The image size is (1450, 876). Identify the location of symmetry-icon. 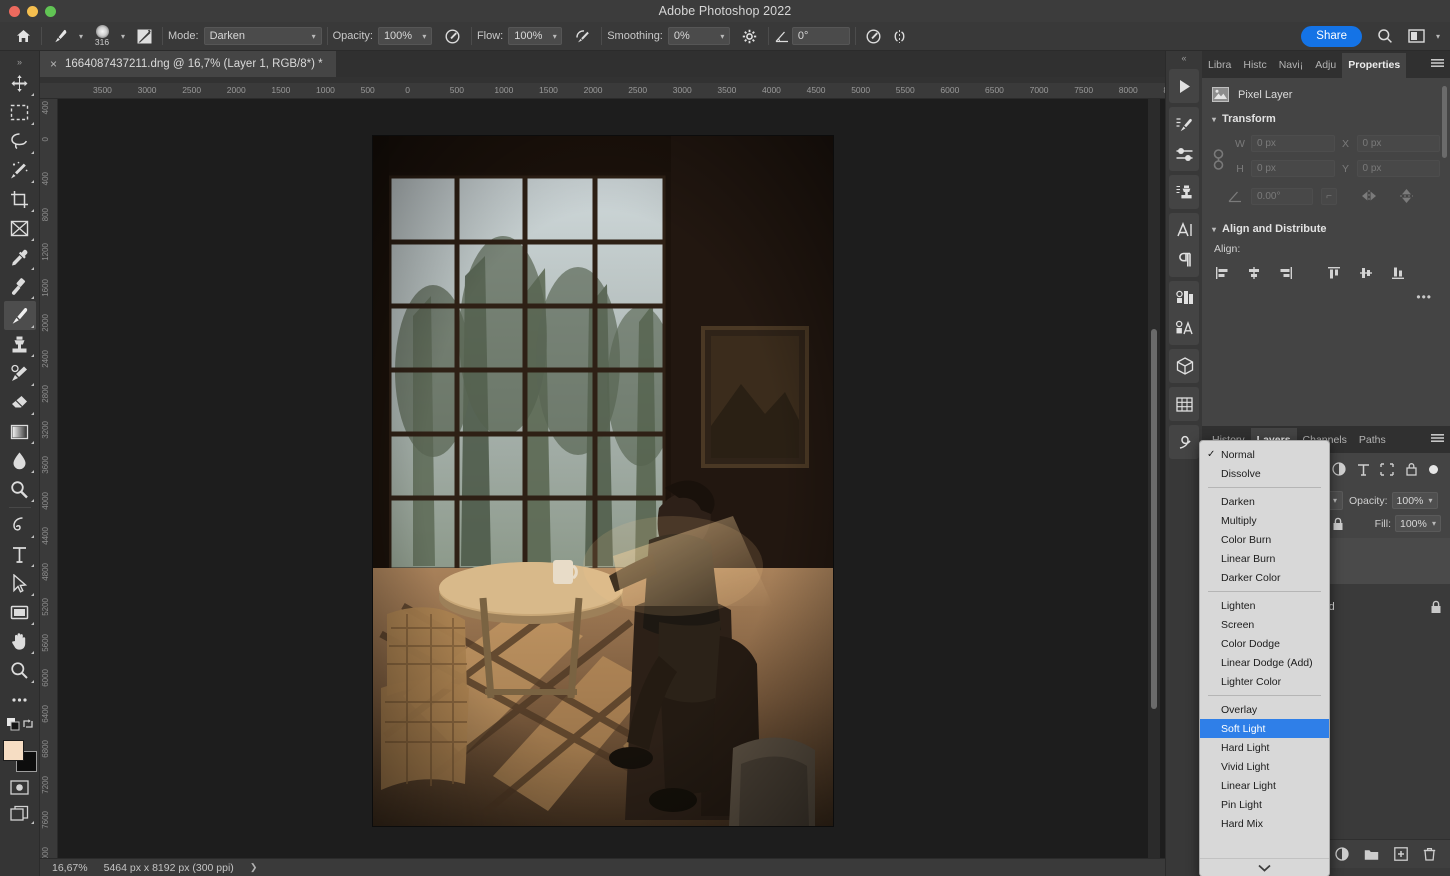
(900, 36).